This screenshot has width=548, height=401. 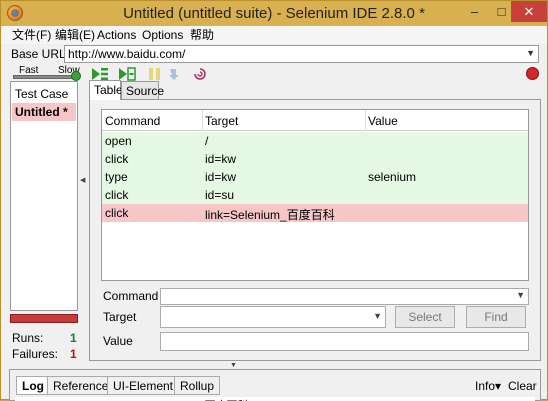 I want to click on menu-options: Options, so click(x=162, y=35).